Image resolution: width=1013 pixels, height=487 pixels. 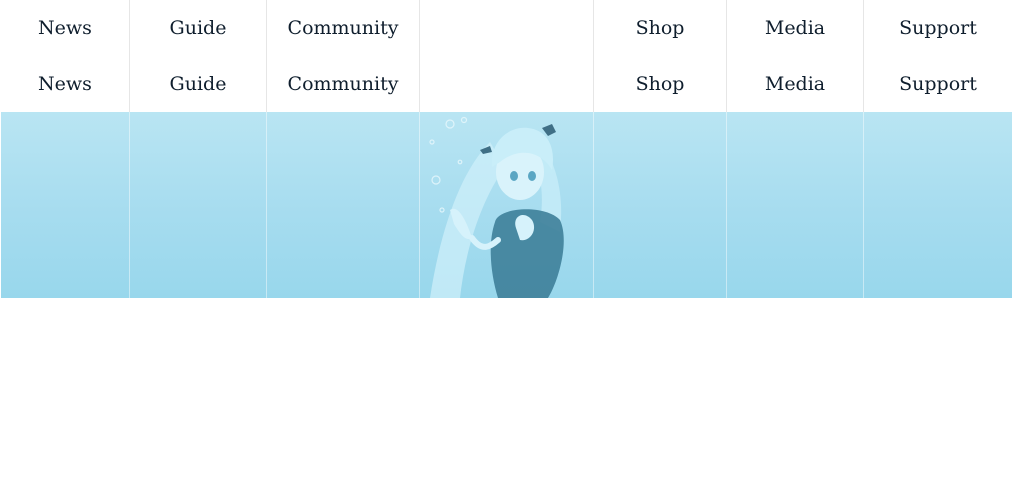 What do you see at coordinates (198, 28) in the screenshot?
I see `nav-guide: Guide` at bounding box center [198, 28].